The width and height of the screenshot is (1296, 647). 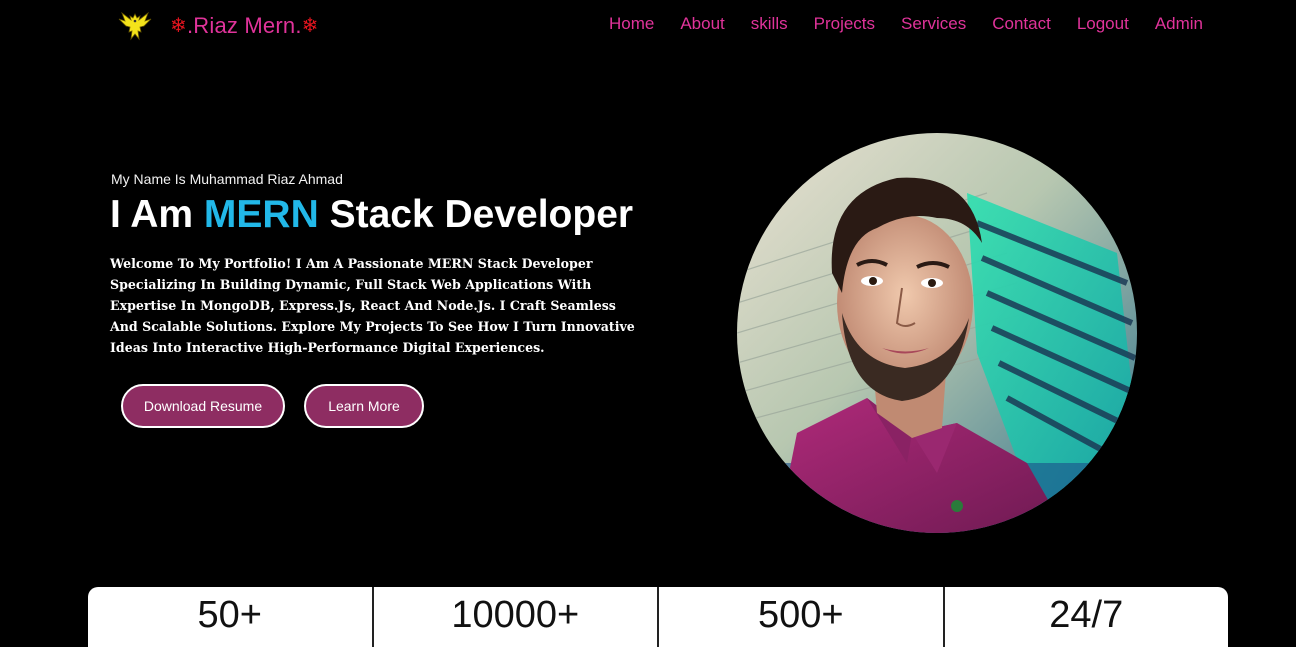 What do you see at coordinates (135, 26) in the screenshot?
I see `eagle-logo-icon` at bounding box center [135, 26].